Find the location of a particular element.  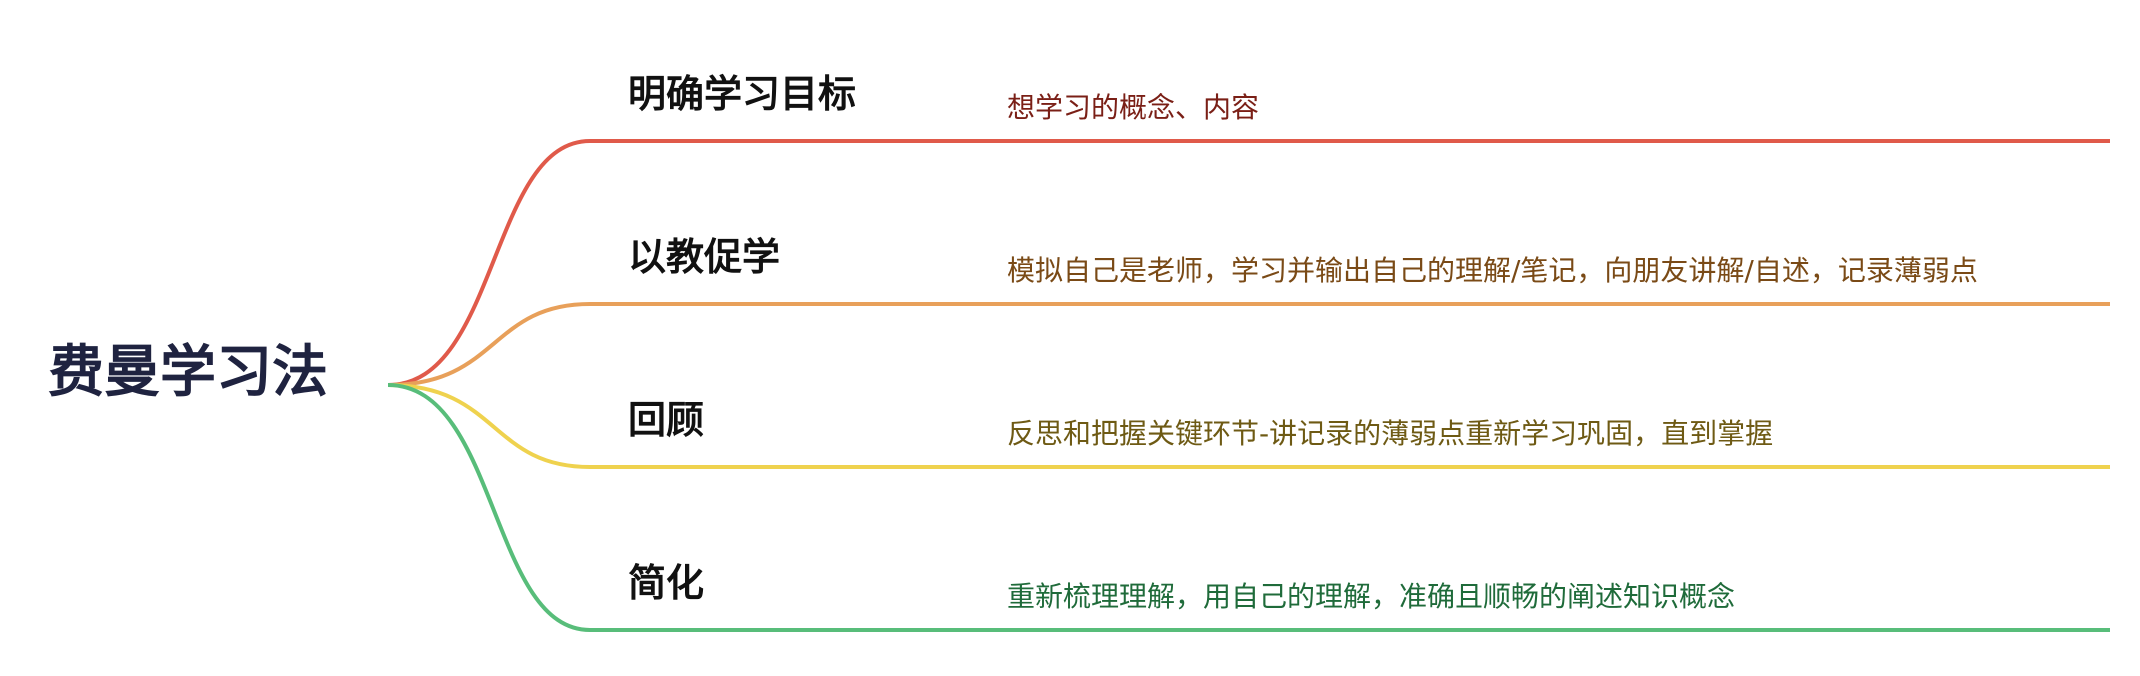

leaf-topic-teach: 模拟自己是老师，学习并输出自己的理解/笔记，向朋友讲解/自述，记录薄弱点 is located at coordinates (1492, 271).